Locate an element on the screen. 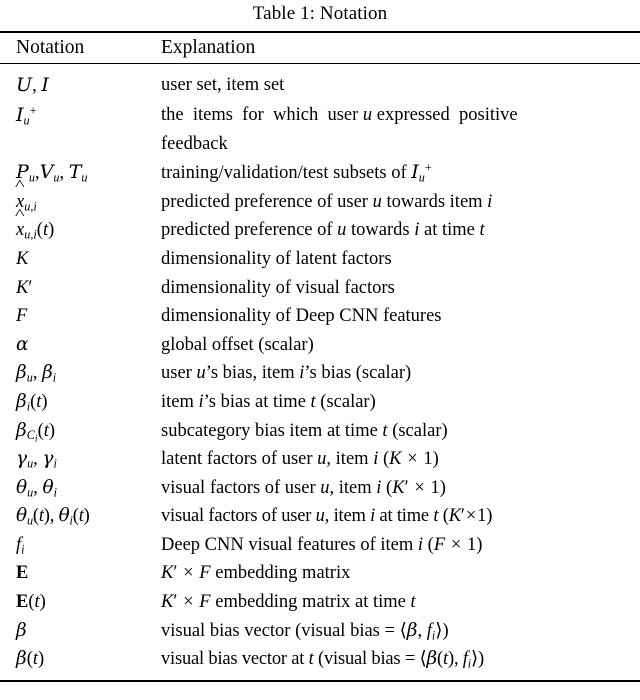 Image resolution: width=640 pixels, height=700 pixels. table-row: E K′ × F embedding matrix is located at coordinates (320, 573).